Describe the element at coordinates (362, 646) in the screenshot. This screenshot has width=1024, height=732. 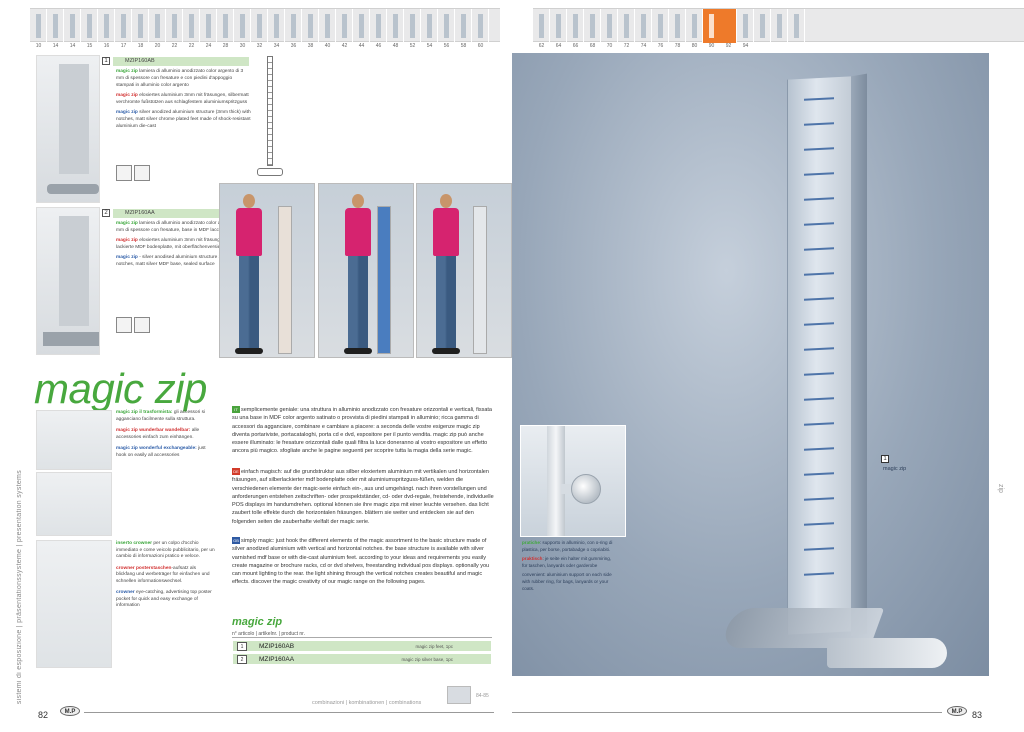
I see `table-row: 1 MZIP160AB magic zip feet, 1pc` at that location.